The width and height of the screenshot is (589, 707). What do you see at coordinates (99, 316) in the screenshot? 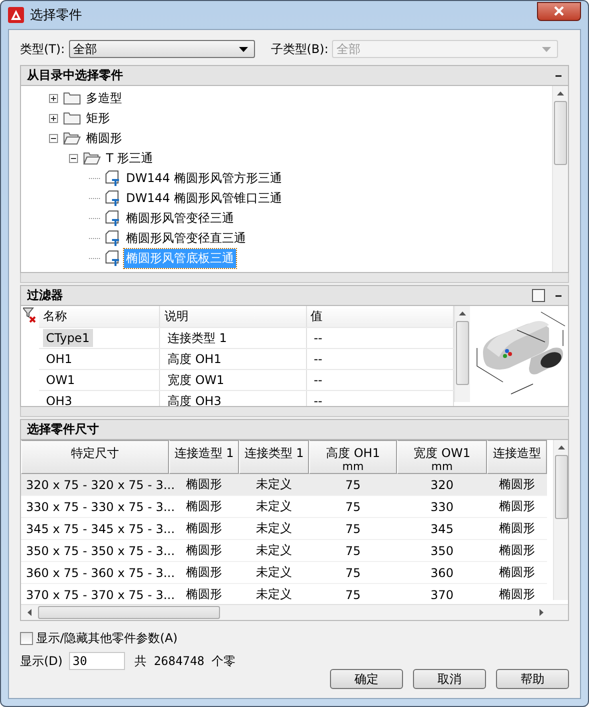
I see `column-header: 名称` at bounding box center [99, 316].